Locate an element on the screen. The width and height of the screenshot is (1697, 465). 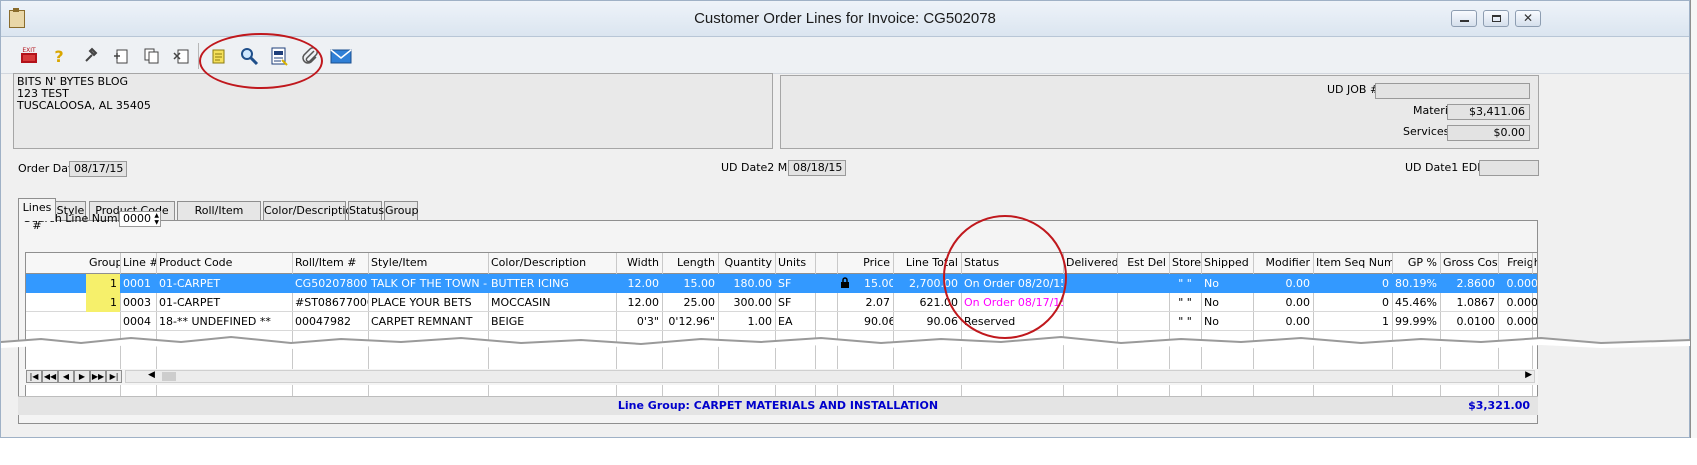
copy-document-button is located at coordinates (151, 56).